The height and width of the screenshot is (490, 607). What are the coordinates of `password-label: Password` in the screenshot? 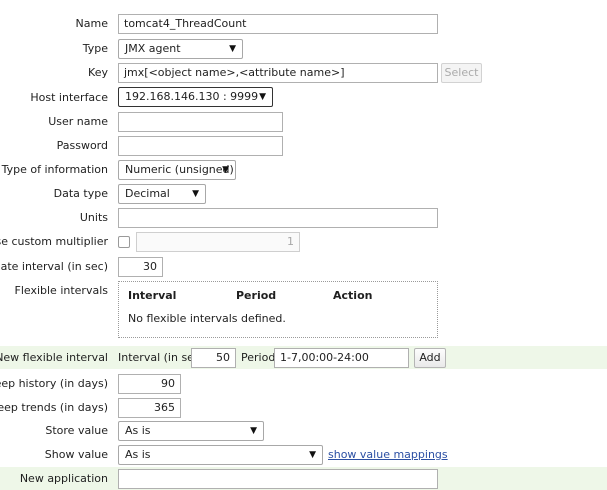 It's located at (82, 145).